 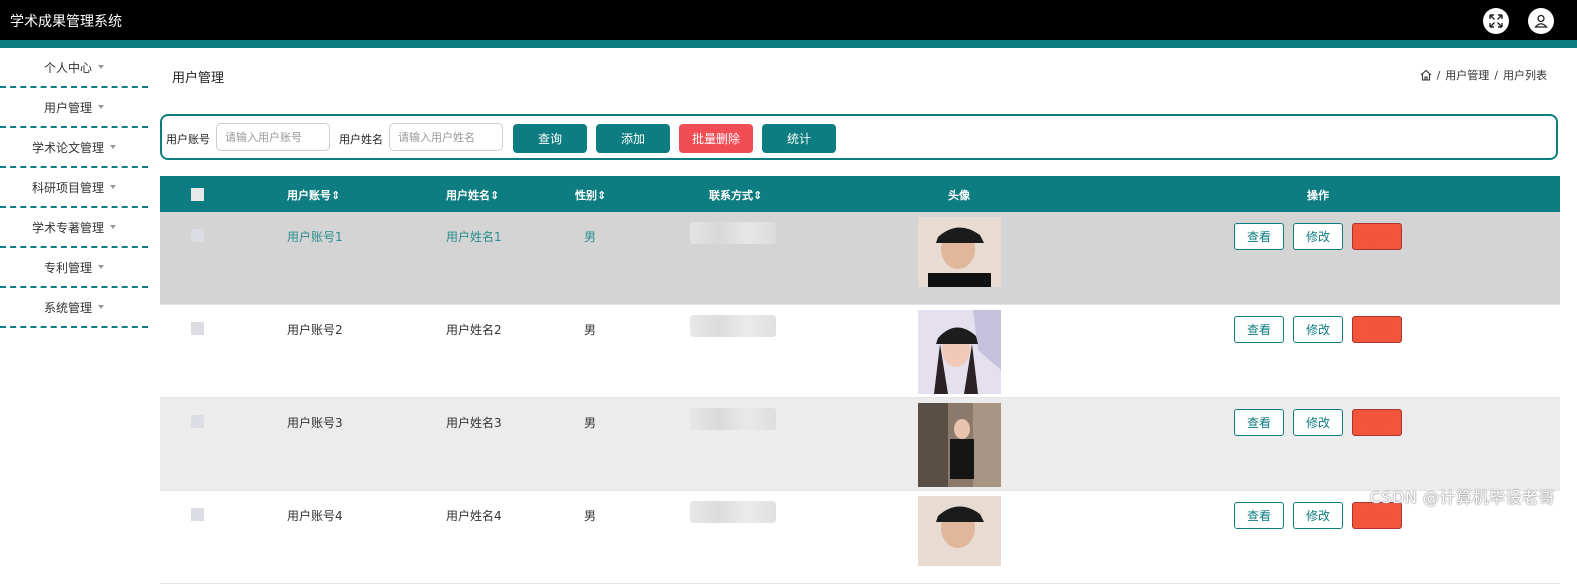 What do you see at coordinates (197, 194) in the screenshot?
I see `select-all-checkbox` at bounding box center [197, 194].